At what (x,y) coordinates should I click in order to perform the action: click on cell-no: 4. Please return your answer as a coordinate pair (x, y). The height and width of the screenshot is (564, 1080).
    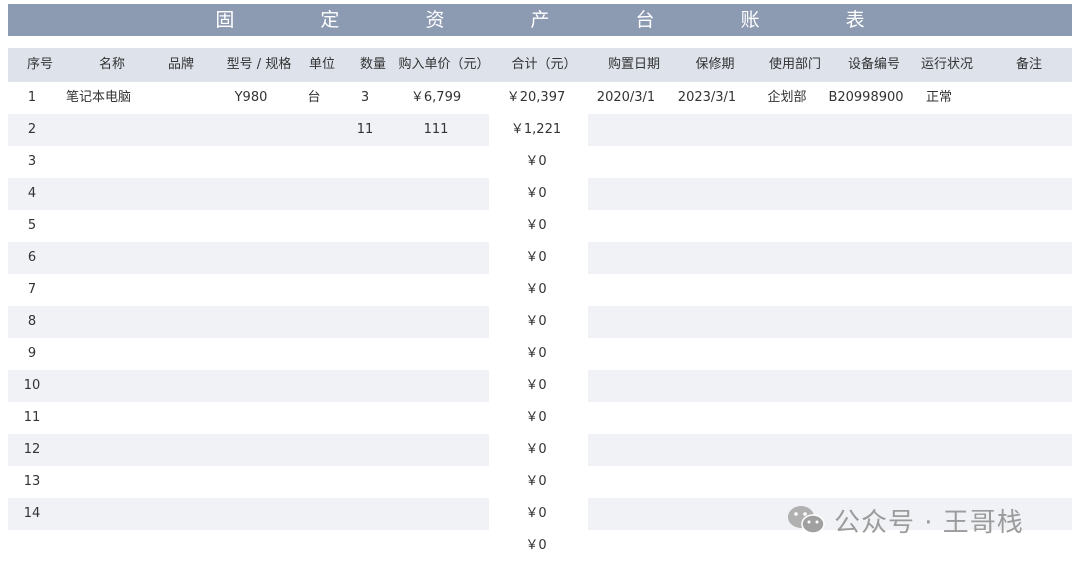
    Looking at the image, I should click on (32, 194).